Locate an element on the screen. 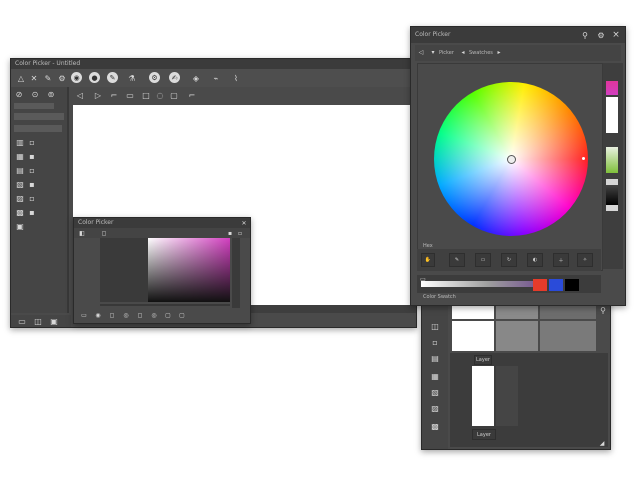  text-icon: ▦ is located at coordinates (435, 376).